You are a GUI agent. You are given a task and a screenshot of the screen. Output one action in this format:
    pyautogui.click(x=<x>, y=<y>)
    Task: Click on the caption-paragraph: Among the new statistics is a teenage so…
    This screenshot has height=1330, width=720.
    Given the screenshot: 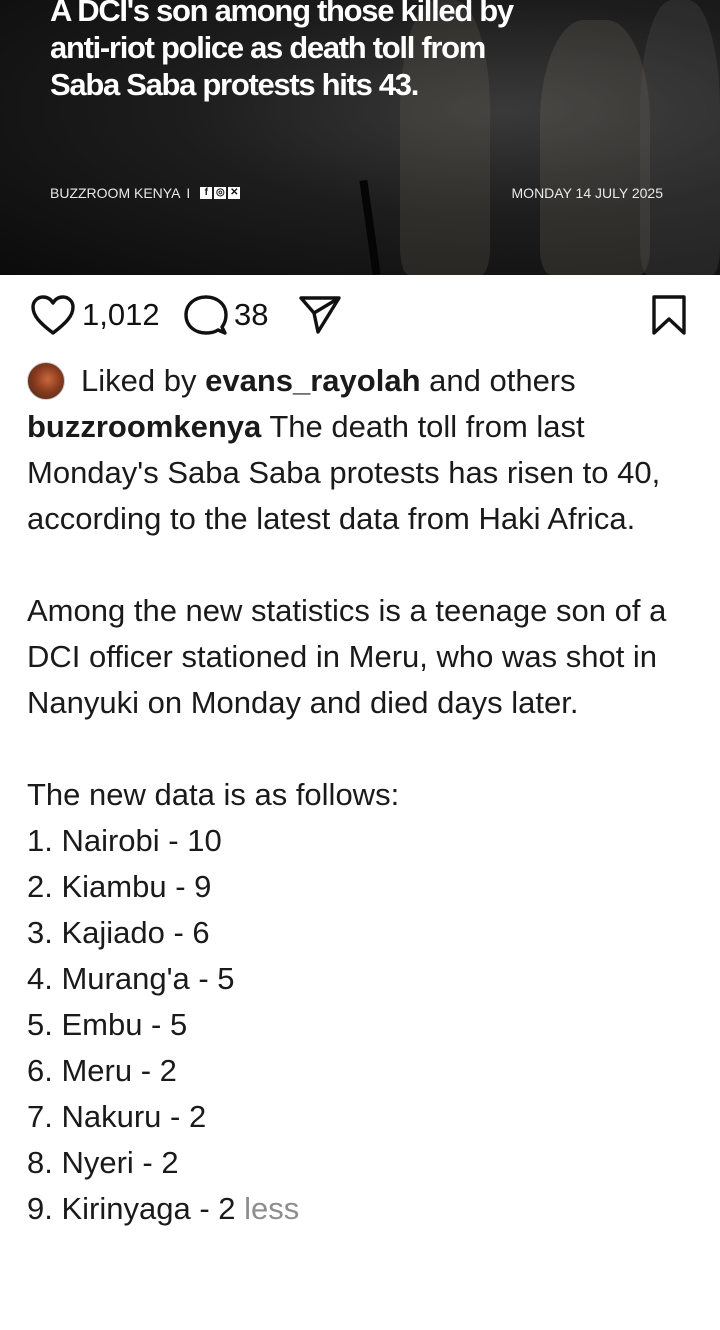 What is the action you would take?
    pyautogui.click(x=347, y=656)
    